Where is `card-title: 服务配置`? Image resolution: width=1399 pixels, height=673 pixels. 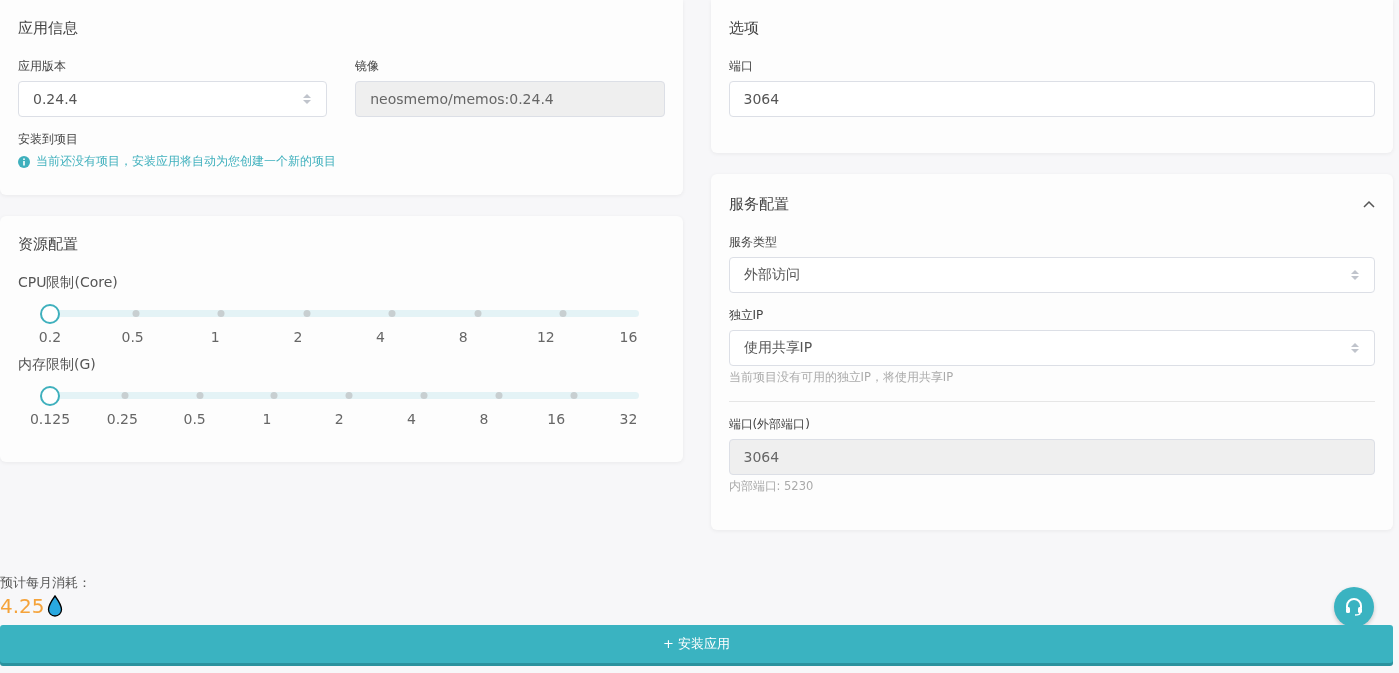
card-title: 服务配置 is located at coordinates (758, 204).